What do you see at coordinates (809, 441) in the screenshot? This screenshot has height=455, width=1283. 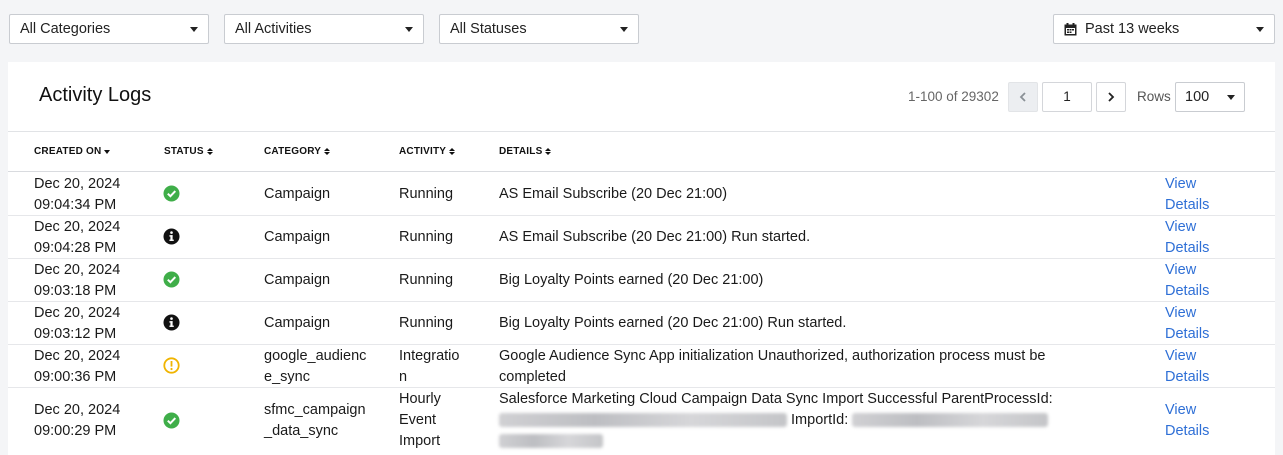 I see `details-line` at bounding box center [809, 441].